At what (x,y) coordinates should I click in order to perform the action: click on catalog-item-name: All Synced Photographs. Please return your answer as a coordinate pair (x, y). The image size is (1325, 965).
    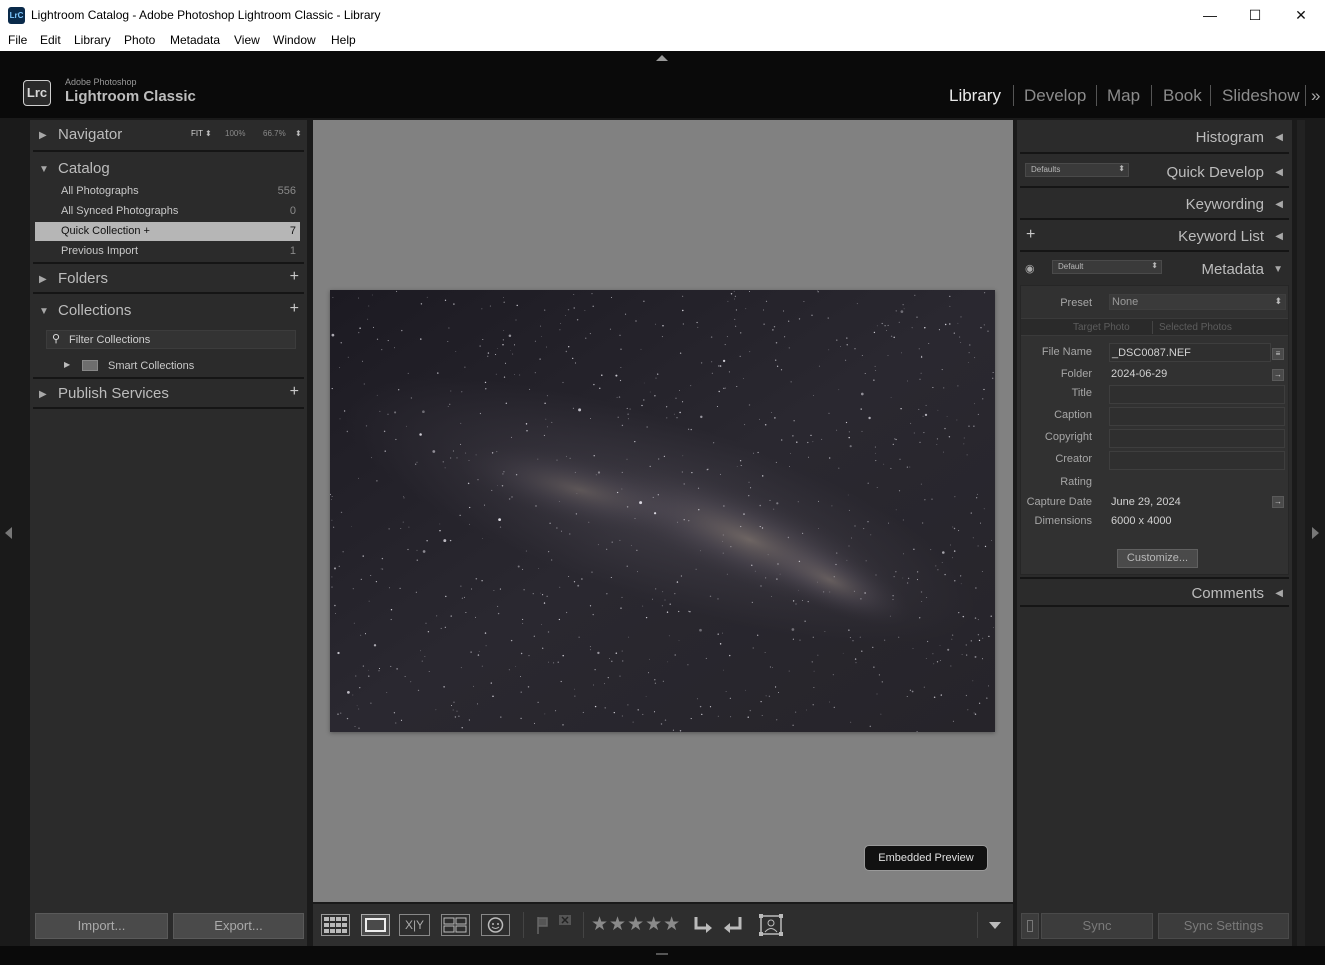
    Looking at the image, I should click on (120, 211).